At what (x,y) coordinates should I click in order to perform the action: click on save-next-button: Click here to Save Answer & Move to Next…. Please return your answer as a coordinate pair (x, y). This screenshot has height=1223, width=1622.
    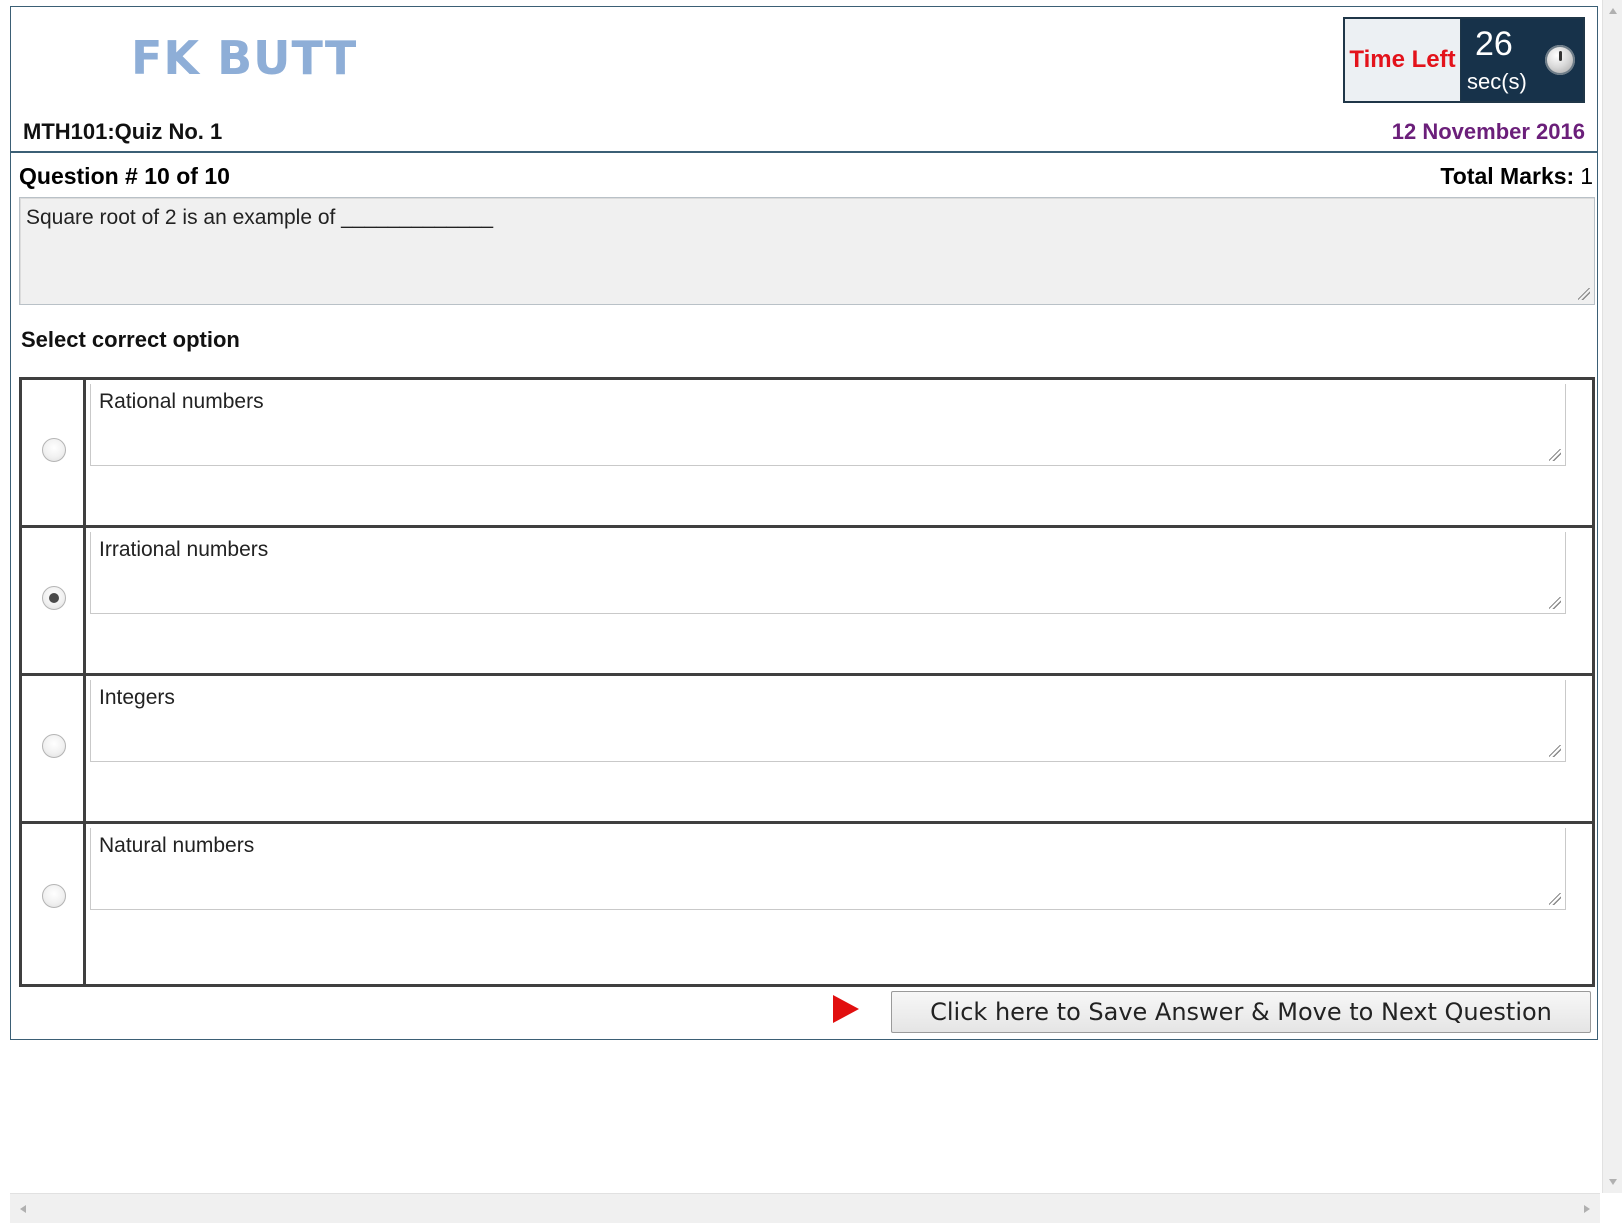
    Looking at the image, I should click on (1241, 1012).